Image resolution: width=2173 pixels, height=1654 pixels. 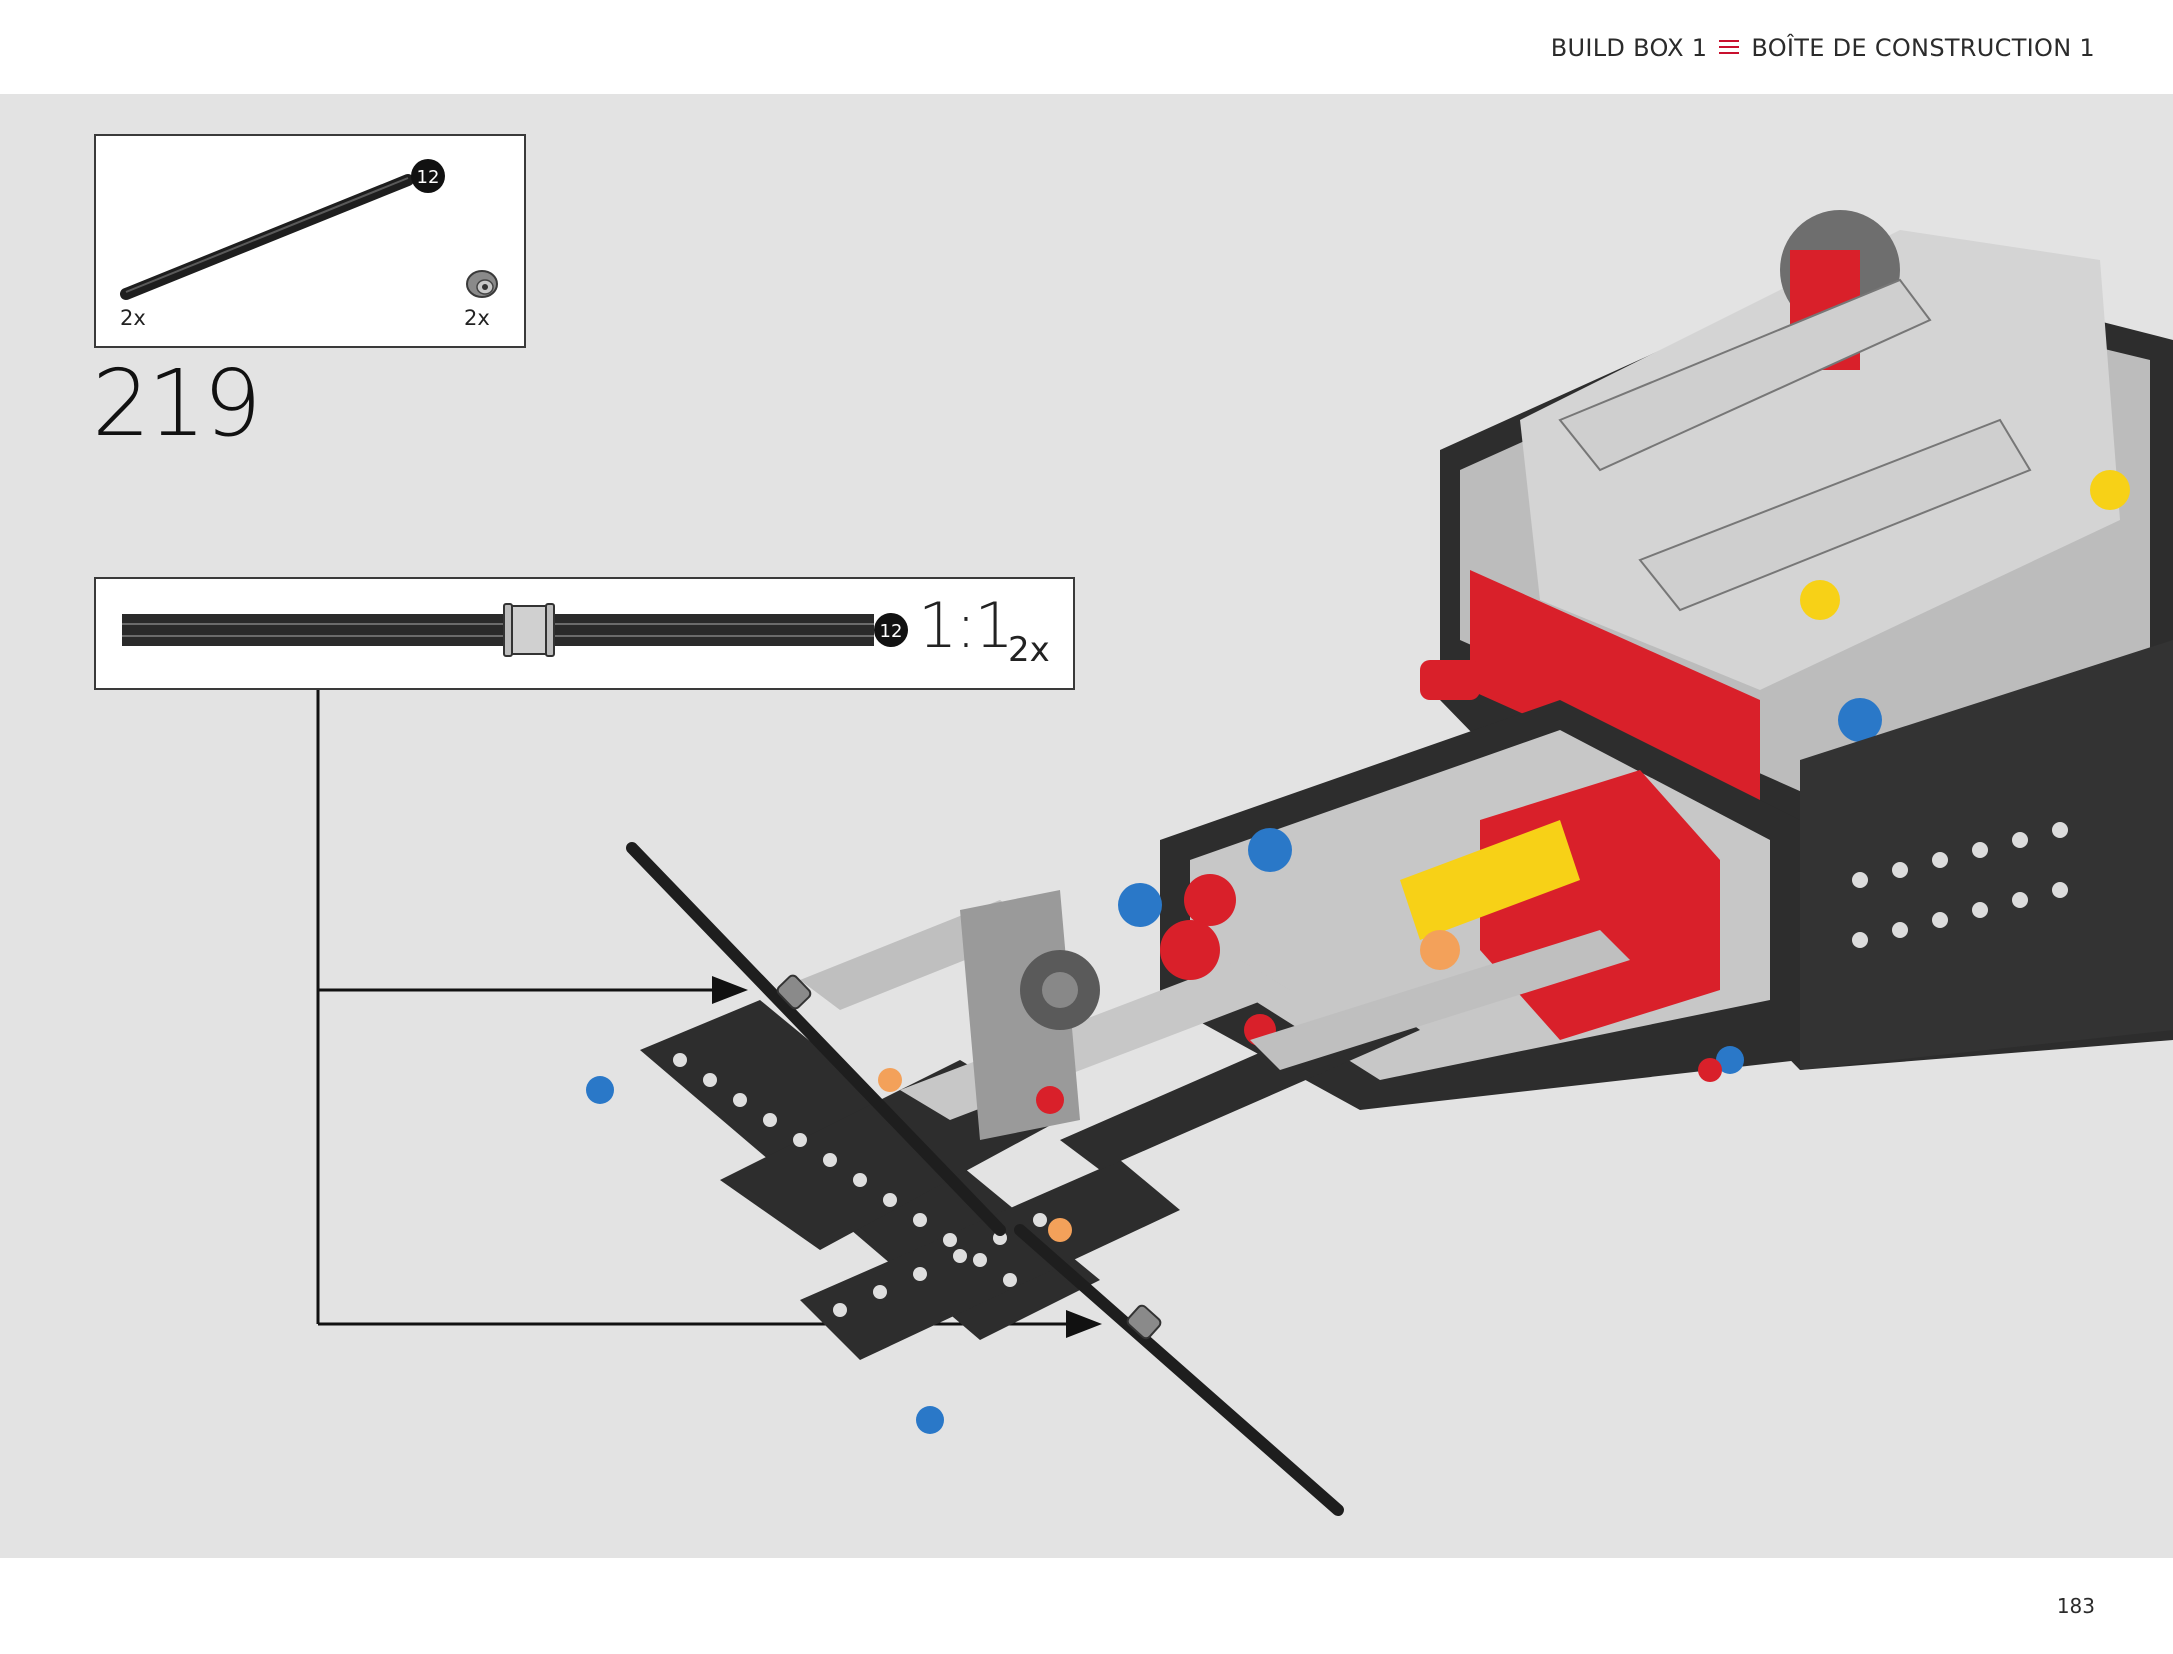 What do you see at coordinates (1179, 1370) in the screenshot?
I see `inserted-axle-bottom` at bounding box center [1179, 1370].